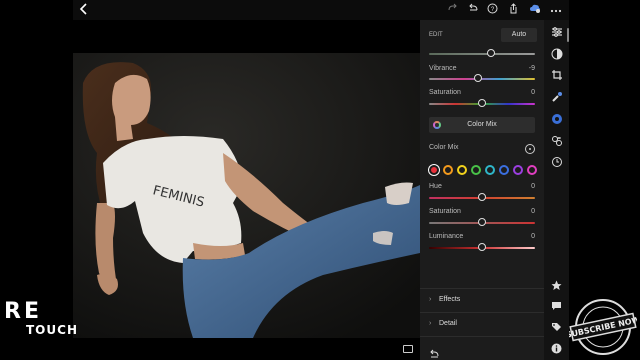 The width and height of the screenshot is (640, 360). What do you see at coordinates (532, 170) in the screenshot?
I see `swatch-magenta` at bounding box center [532, 170].